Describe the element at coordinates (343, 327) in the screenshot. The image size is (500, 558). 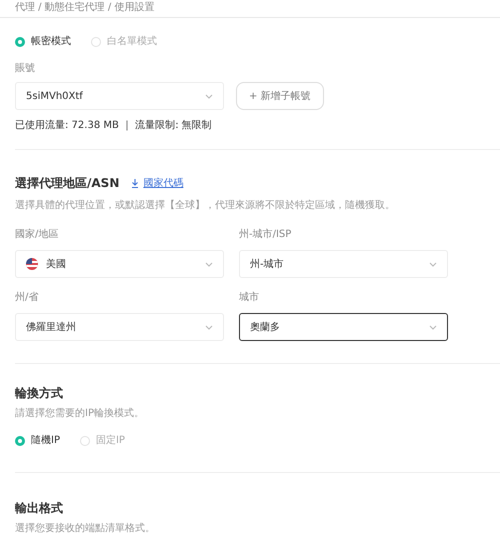
I see `select-field: 奧蘭多` at that location.